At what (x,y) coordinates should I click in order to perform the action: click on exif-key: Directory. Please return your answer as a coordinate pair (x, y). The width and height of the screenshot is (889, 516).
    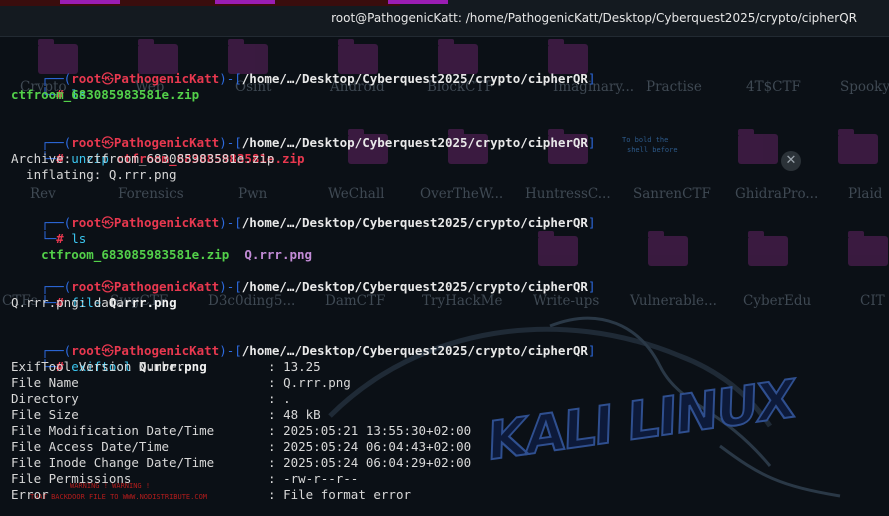
    Looking at the image, I should click on (45, 398).